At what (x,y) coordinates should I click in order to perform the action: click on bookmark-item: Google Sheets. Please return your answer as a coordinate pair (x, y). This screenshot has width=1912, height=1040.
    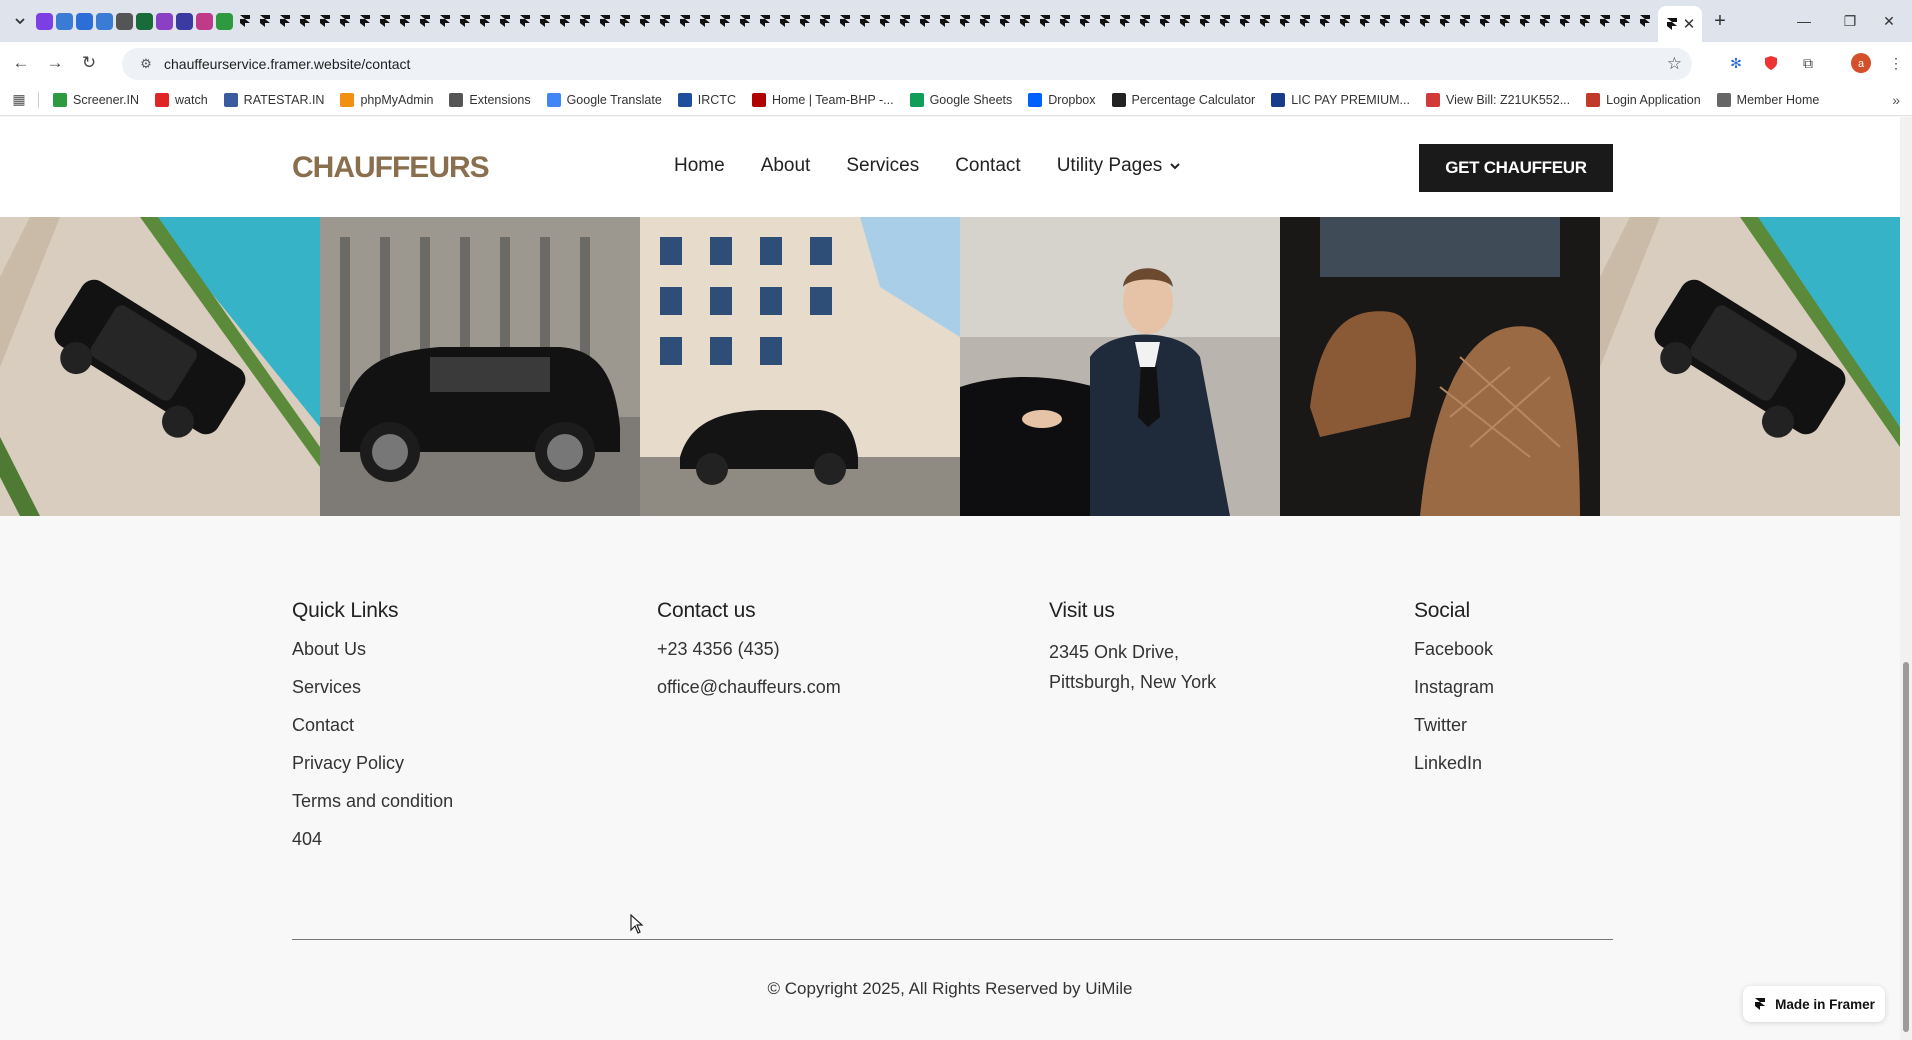
    Looking at the image, I should click on (961, 99).